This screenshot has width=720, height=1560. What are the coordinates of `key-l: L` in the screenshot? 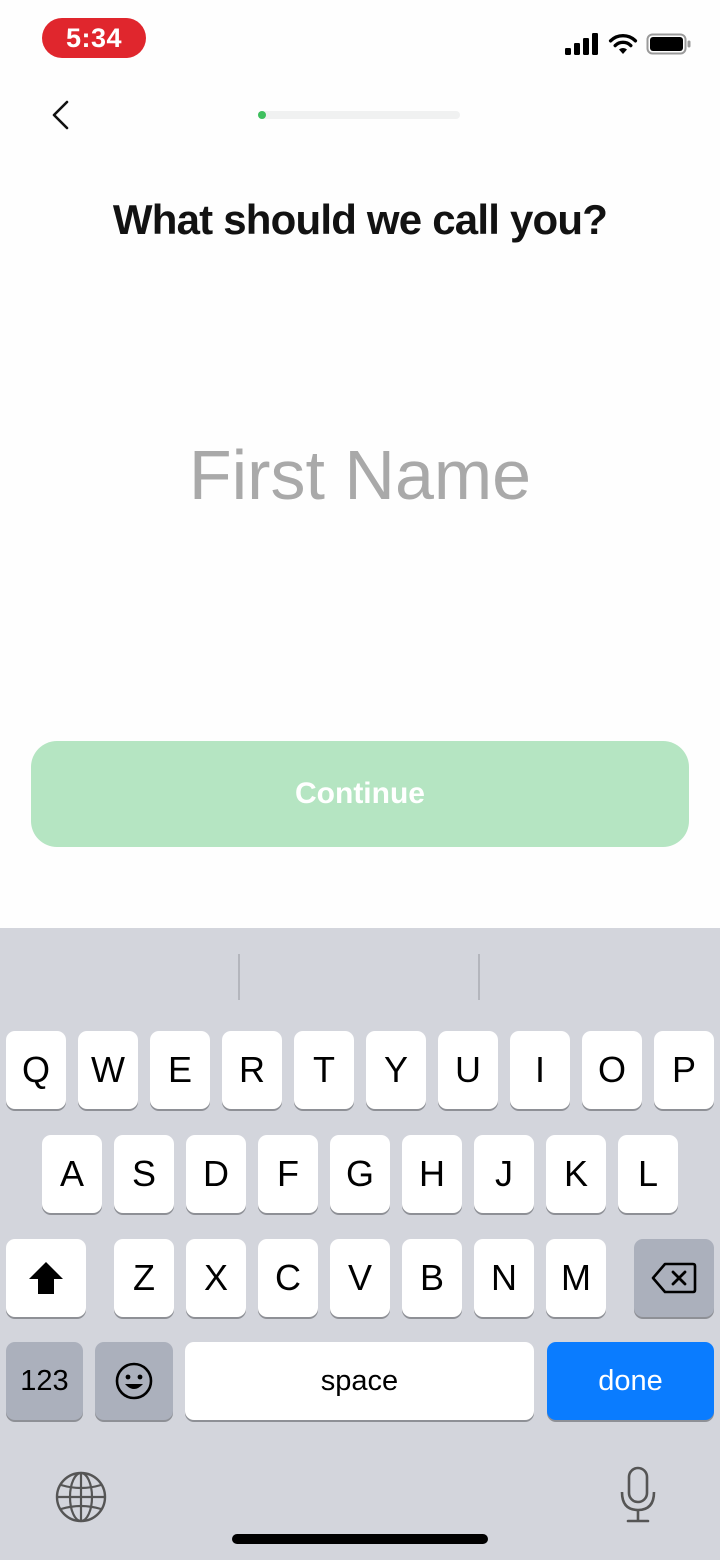 It's located at (648, 1174).